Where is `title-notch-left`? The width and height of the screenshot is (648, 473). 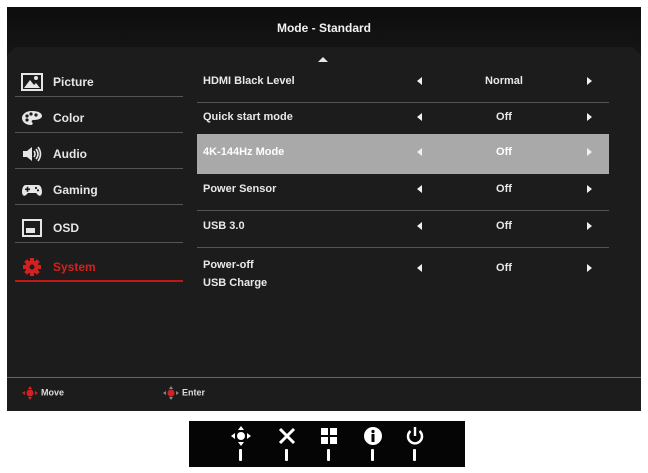 title-notch-left is located at coordinates (11, 51).